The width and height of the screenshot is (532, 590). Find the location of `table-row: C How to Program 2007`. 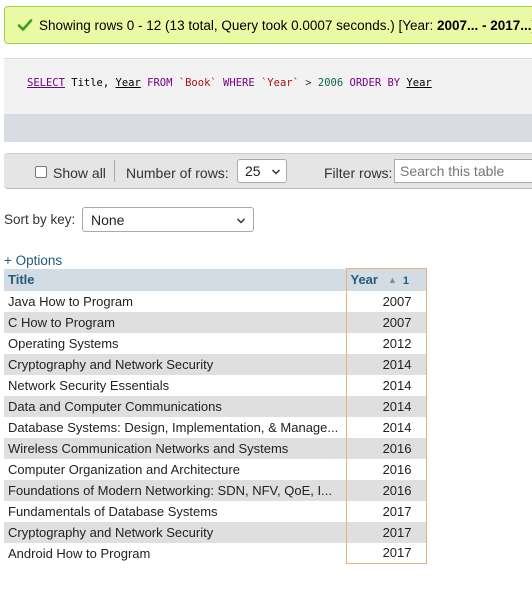

table-row: C How to Program 2007 is located at coordinates (215, 322).